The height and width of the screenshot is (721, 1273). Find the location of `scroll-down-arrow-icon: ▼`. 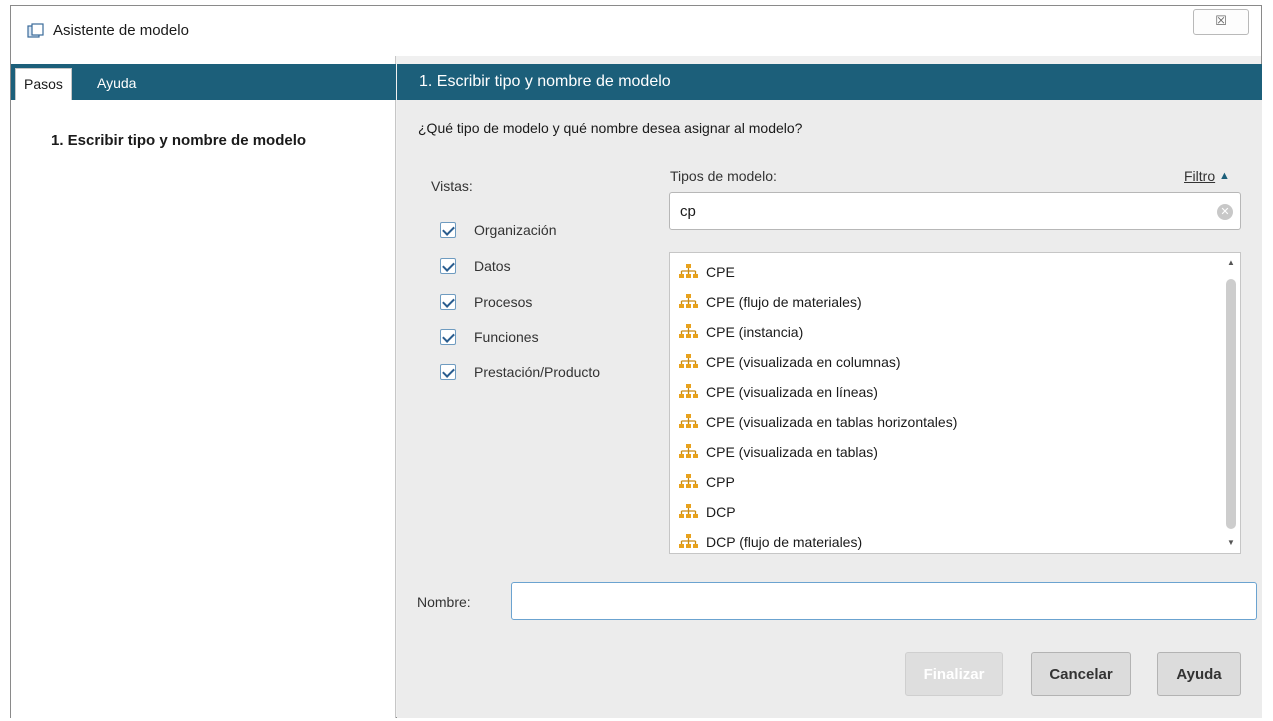

scroll-down-arrow-icon: ▼ is located at coordinates (1231, 543).